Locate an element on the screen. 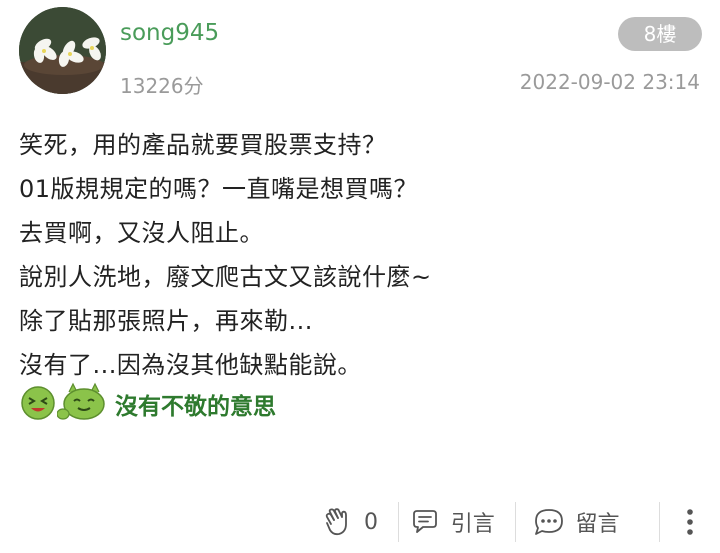  quote-button: 引言 is located at coordinates (457, 522).